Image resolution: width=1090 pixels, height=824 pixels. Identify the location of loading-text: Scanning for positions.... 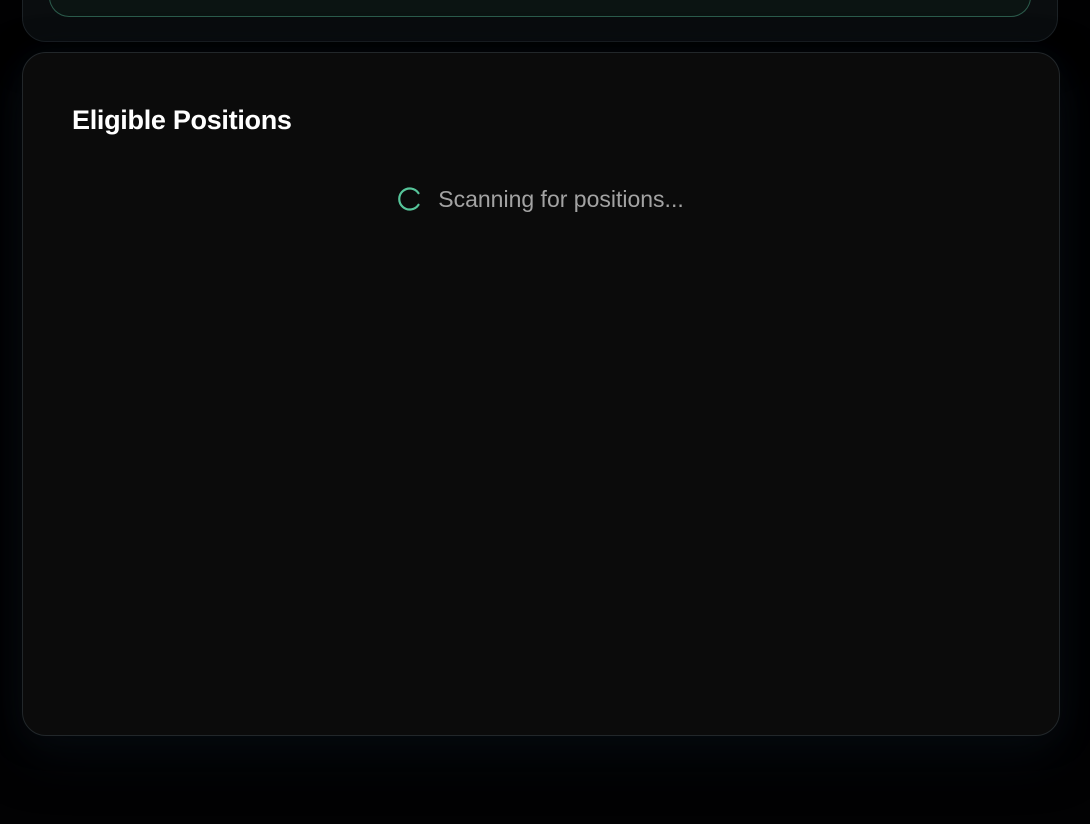
(561, 198).